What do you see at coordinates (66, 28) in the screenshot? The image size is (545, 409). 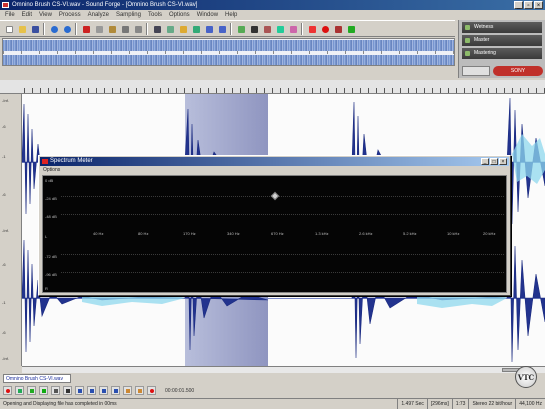 I see `redo-icon` at bounding box center [66, 28].